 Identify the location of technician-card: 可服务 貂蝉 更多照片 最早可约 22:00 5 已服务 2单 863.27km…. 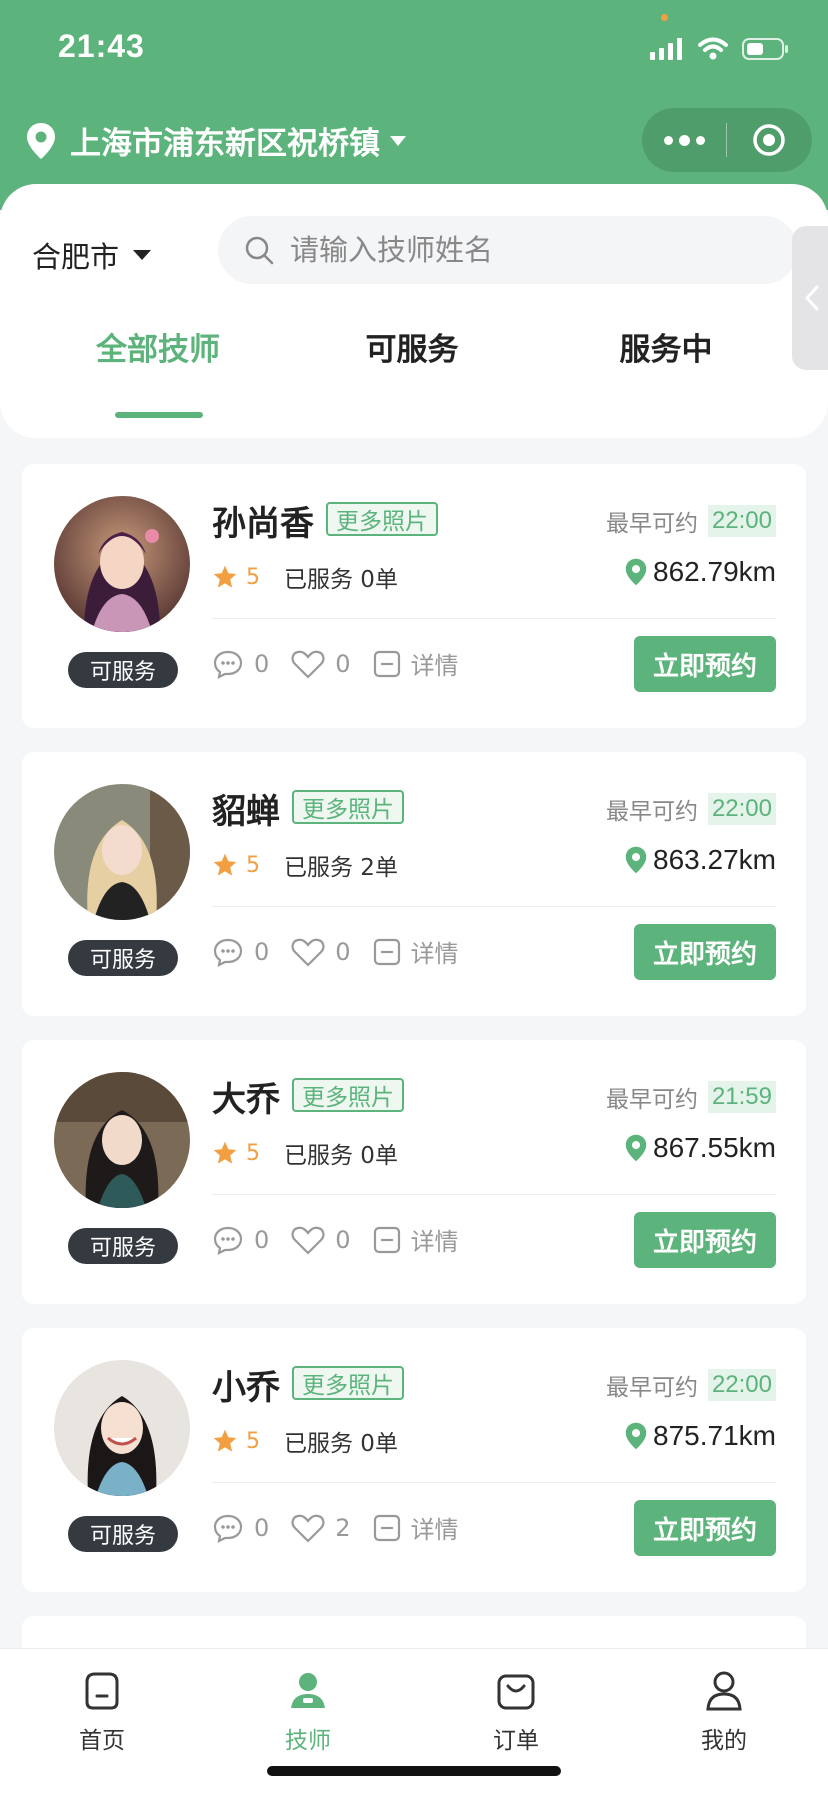
(414, 884).